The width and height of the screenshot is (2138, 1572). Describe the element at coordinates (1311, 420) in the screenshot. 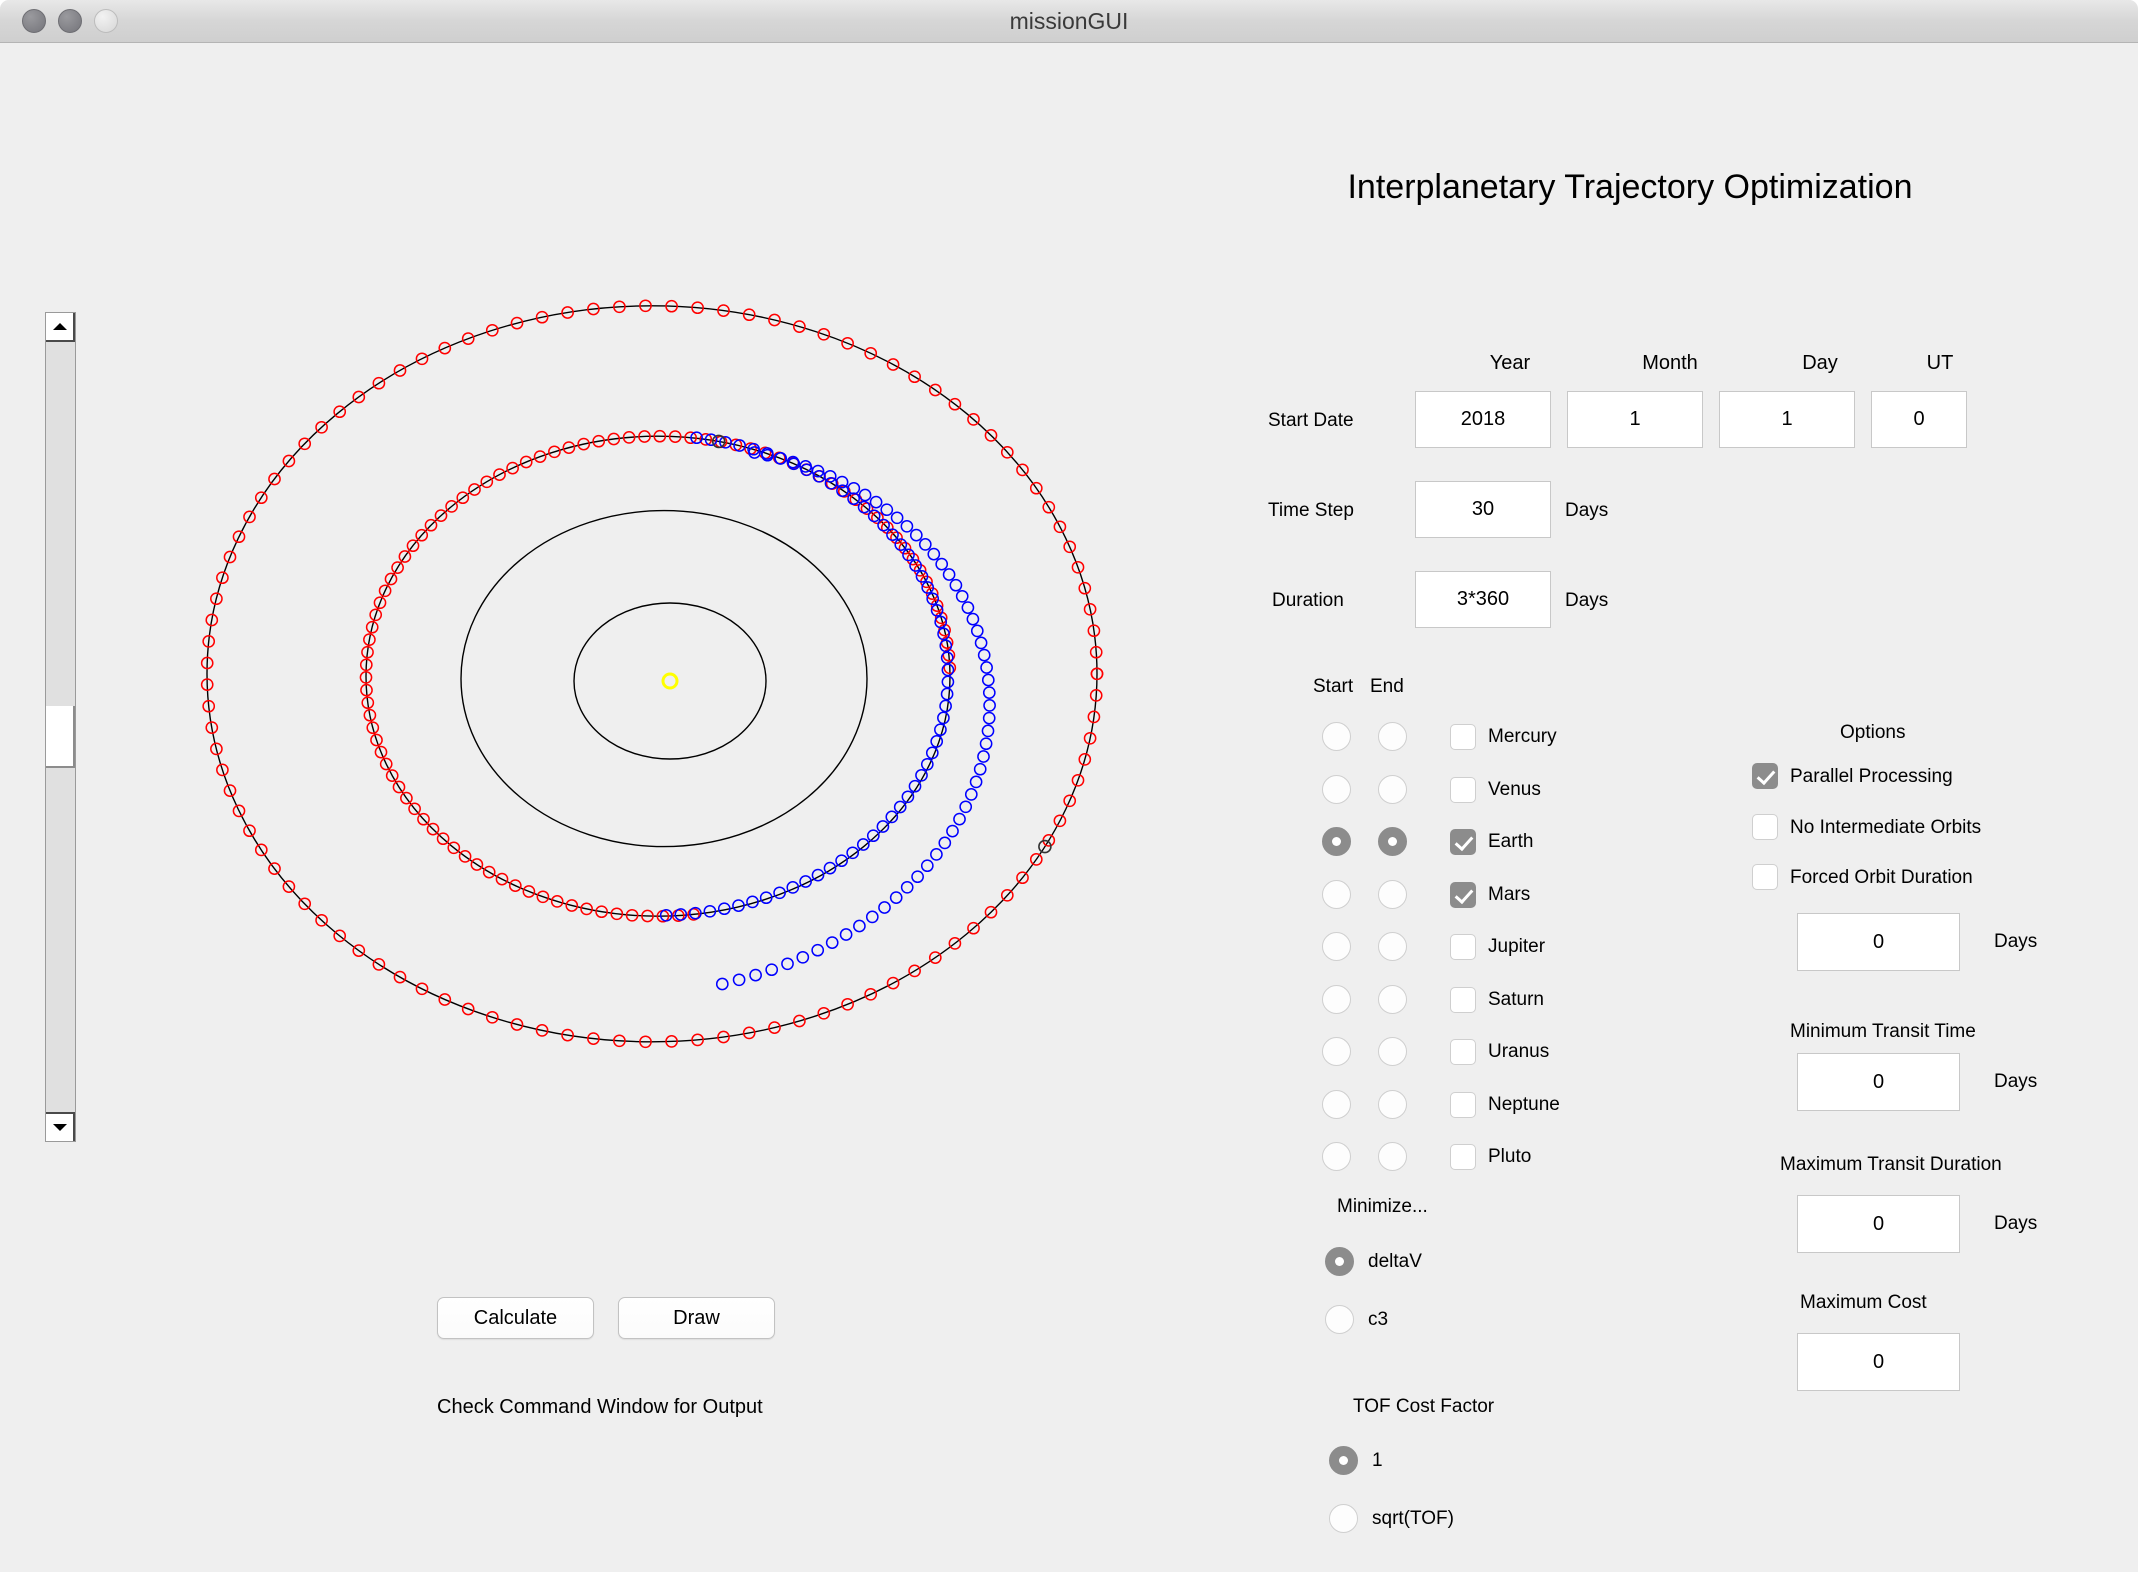

I see `start-date-label: Start Date` at that location.